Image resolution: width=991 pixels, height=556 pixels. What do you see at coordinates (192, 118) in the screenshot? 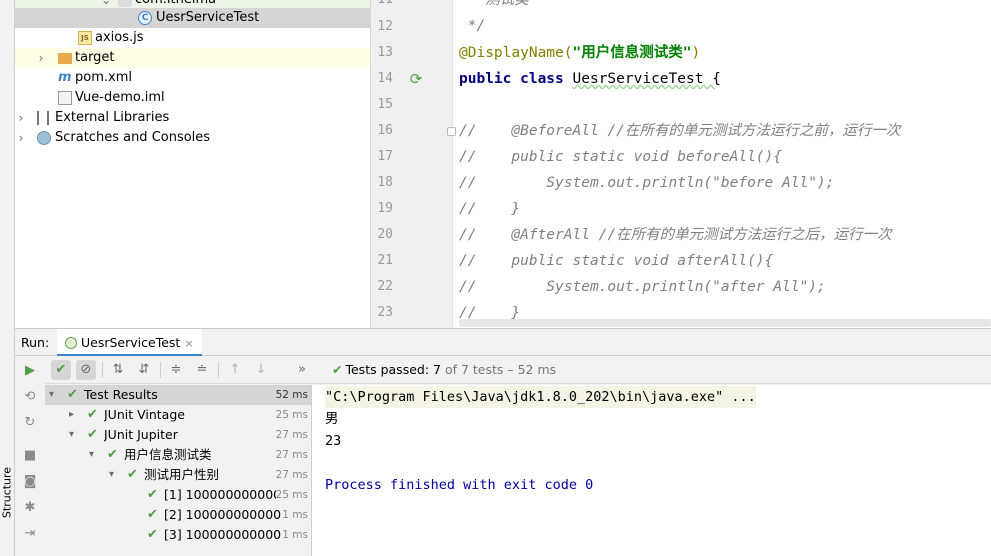
I see `tree-item-external-libraries: › External Libraries` at bounding box center [192, 118].